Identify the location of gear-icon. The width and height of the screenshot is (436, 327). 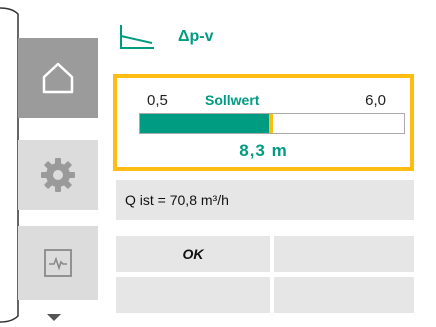
(58, 175).